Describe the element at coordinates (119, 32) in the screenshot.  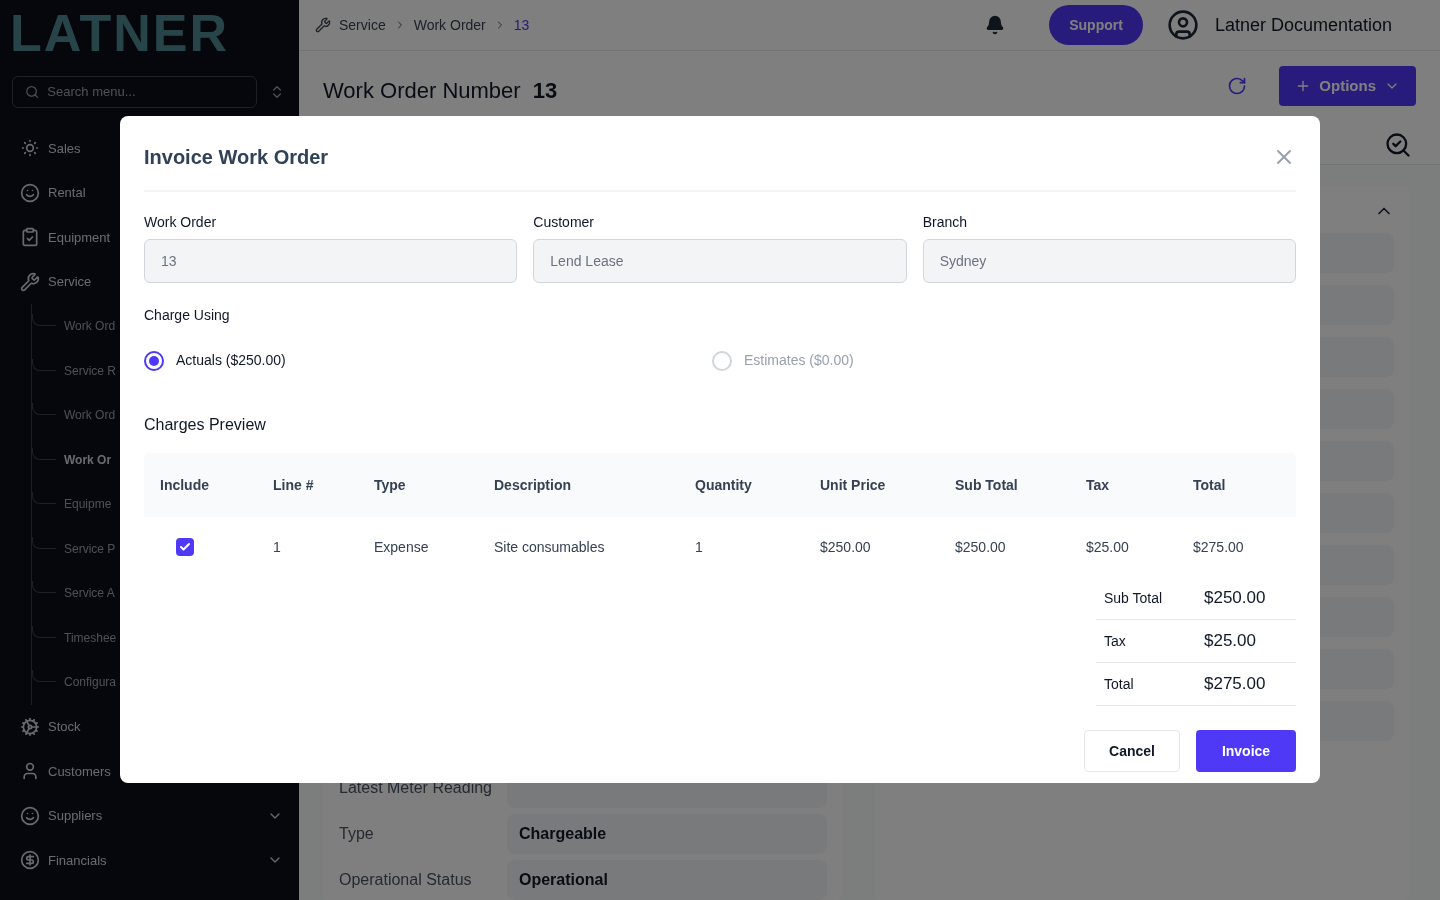
I see `logo: LATNER` at that location.